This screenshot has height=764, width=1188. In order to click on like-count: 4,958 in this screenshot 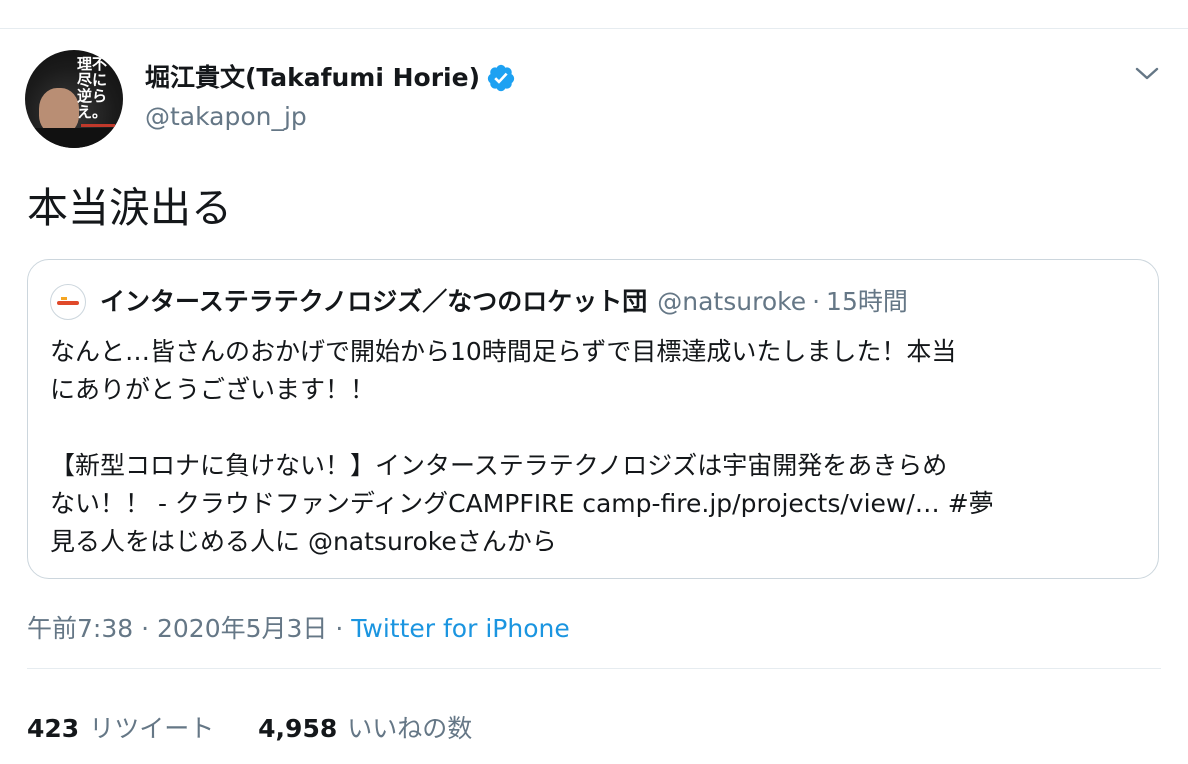, I will do `click(298, 728)`.